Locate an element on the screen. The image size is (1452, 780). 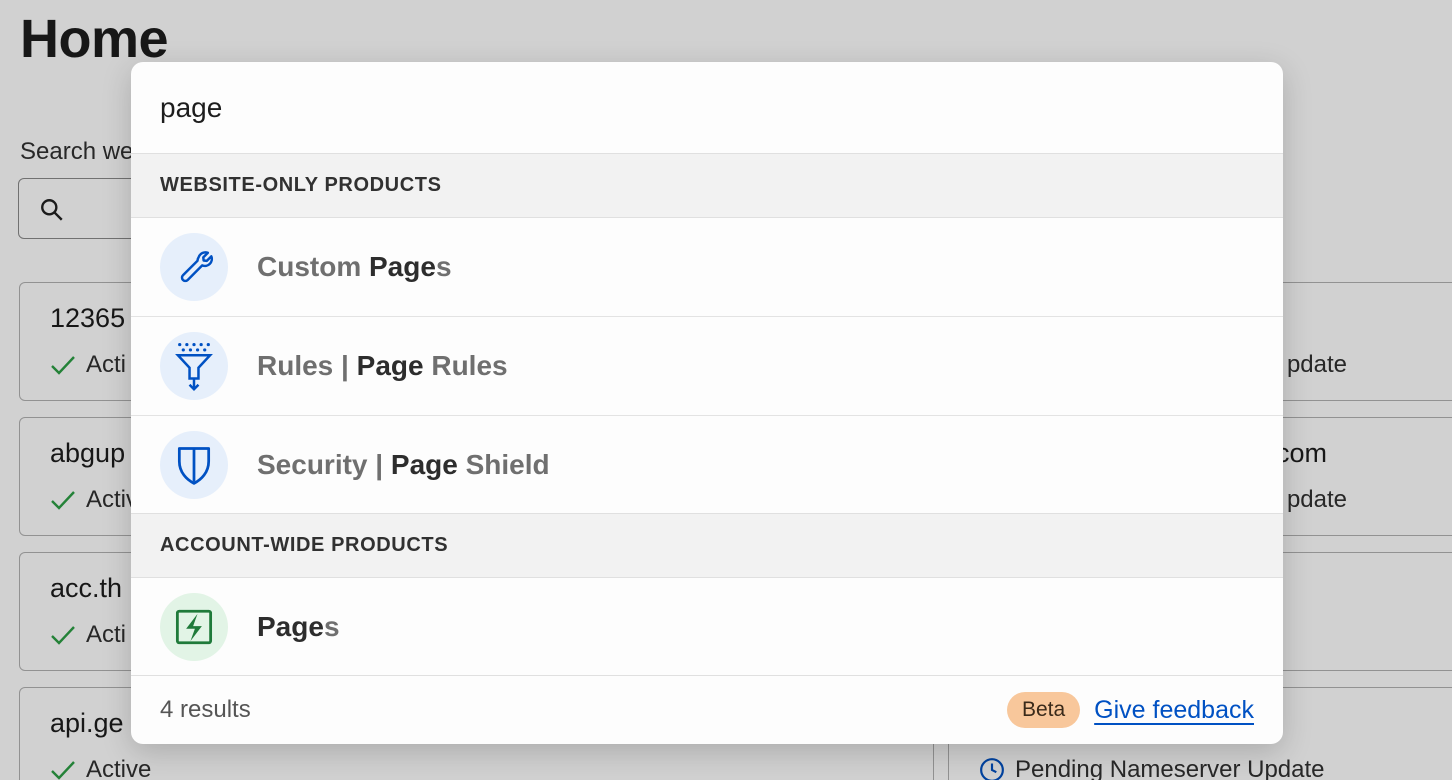
result-custom-pages: Custom Pages is located at coordinates (707, 267).